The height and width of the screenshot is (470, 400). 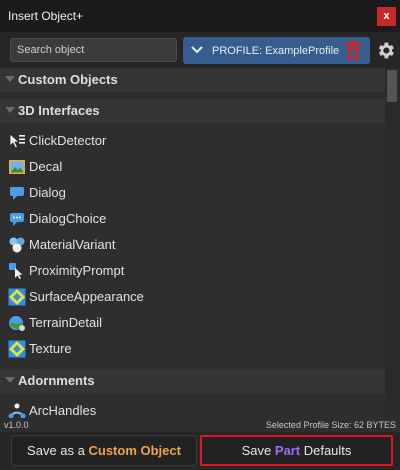 What do you see at coordinates (68, 218) in the screenshot?
I see `item-label: DialogChoice` at bounding box center [68, 218].